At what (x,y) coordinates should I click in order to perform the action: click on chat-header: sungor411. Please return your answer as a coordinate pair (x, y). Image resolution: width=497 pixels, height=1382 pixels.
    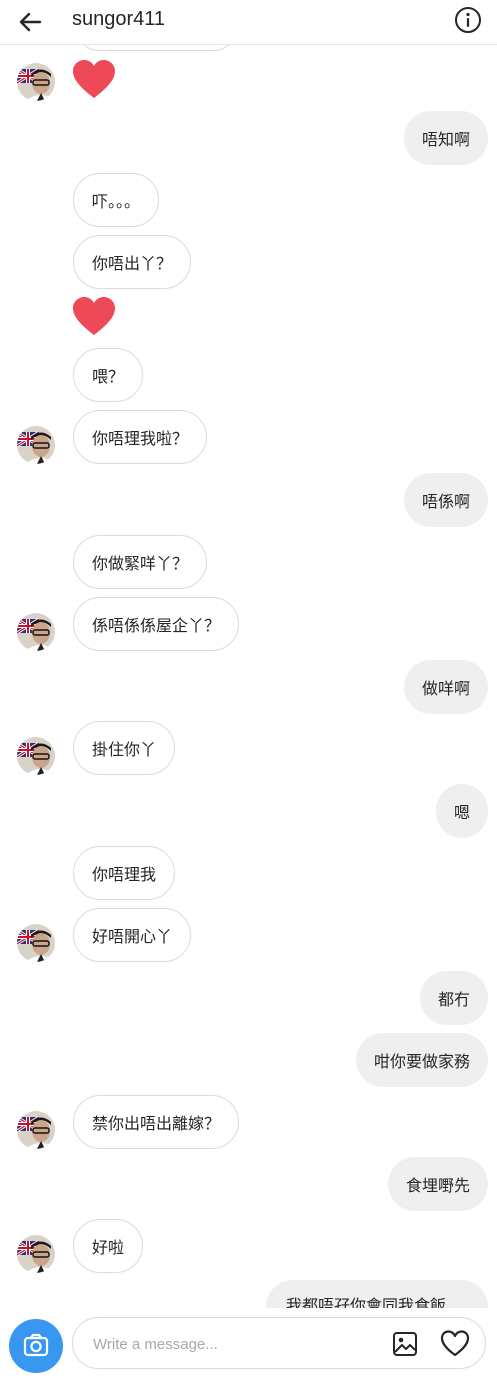
    Looking at the image, I should click on (248, 22).